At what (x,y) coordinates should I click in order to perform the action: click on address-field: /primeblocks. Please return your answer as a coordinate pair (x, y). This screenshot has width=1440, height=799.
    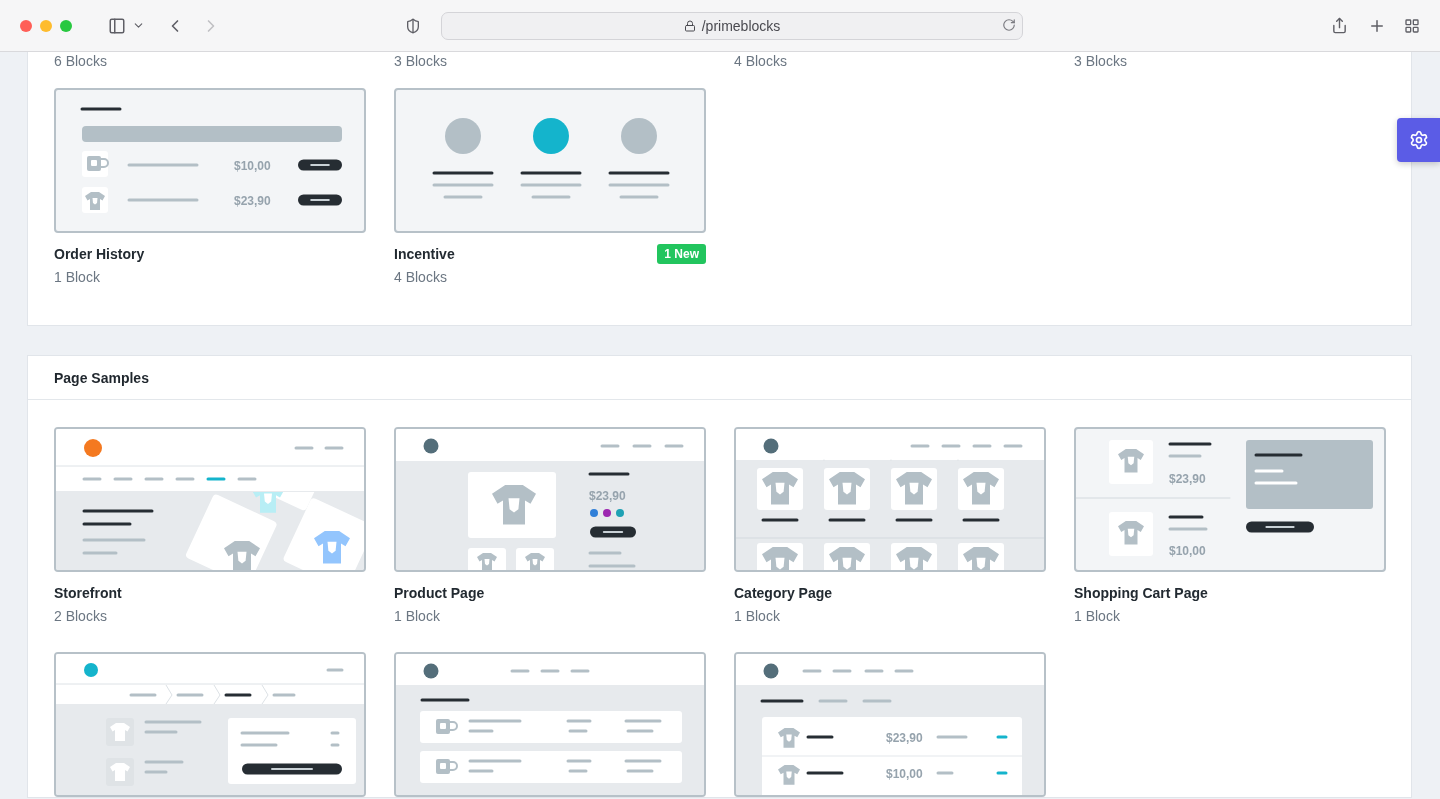
    Looking at the image, I should click on (732, 25).